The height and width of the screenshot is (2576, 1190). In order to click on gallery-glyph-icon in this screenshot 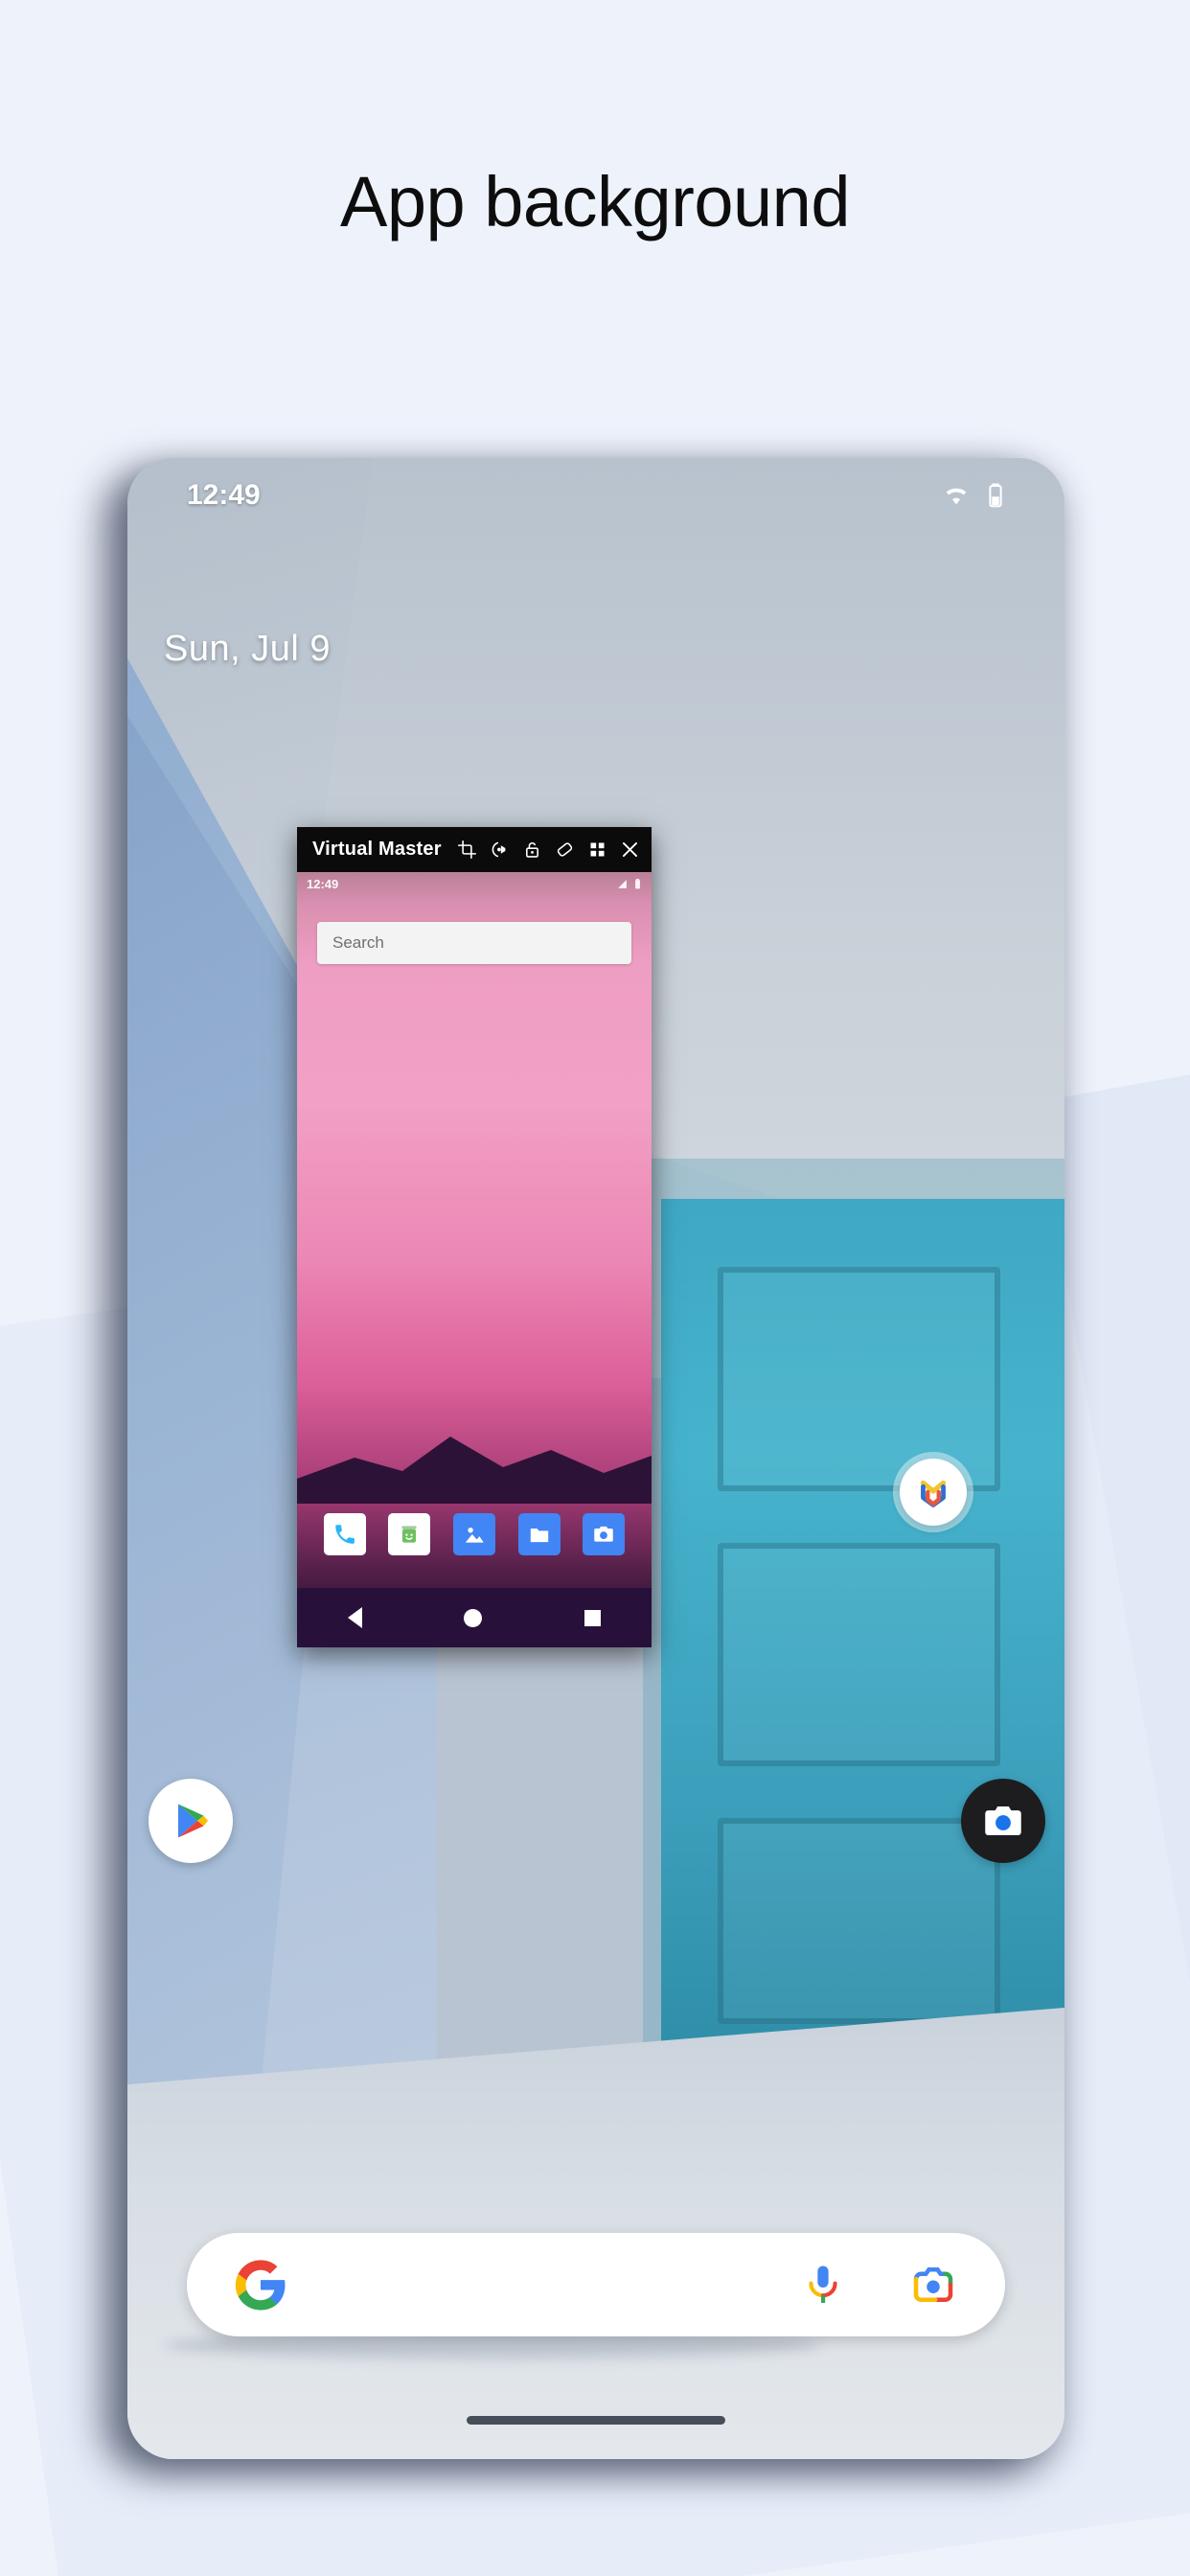, I will do `click(475, 1535)`.